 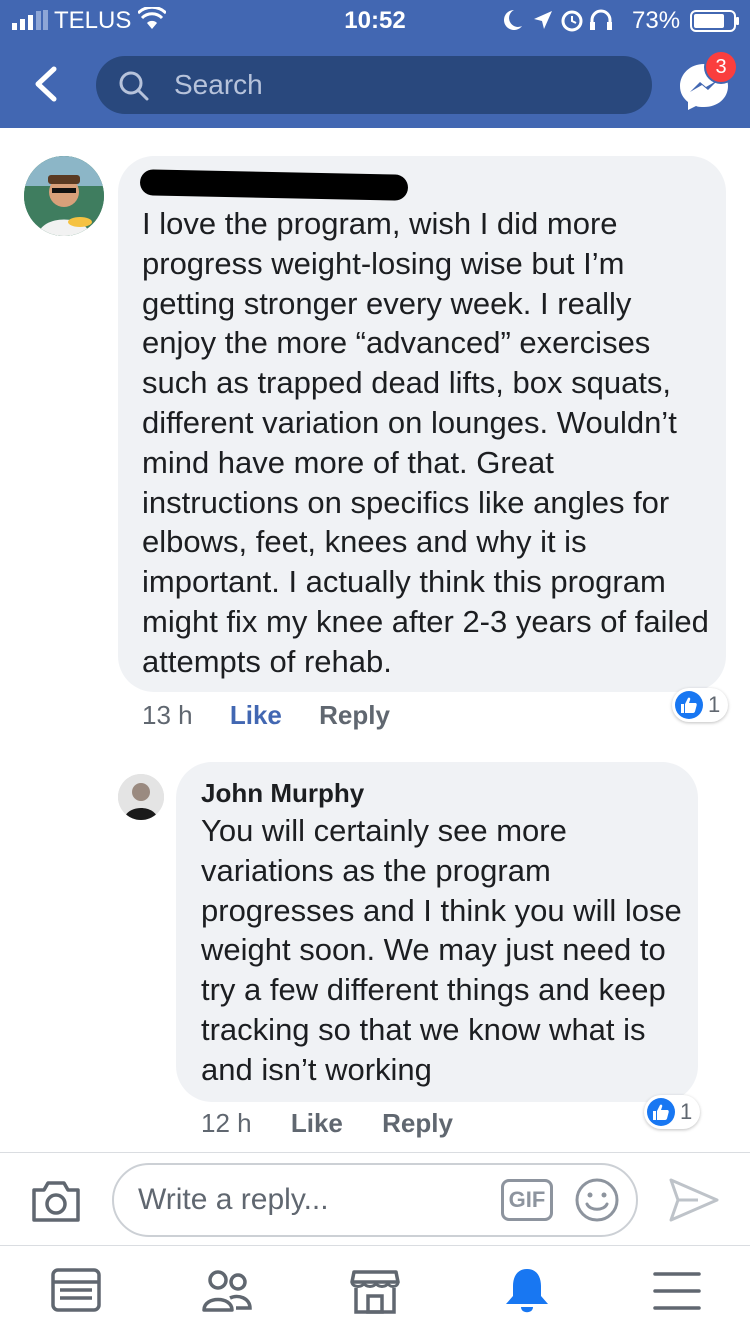 I want to click on battery-percentage: 73%, so click(x=656, y=20).